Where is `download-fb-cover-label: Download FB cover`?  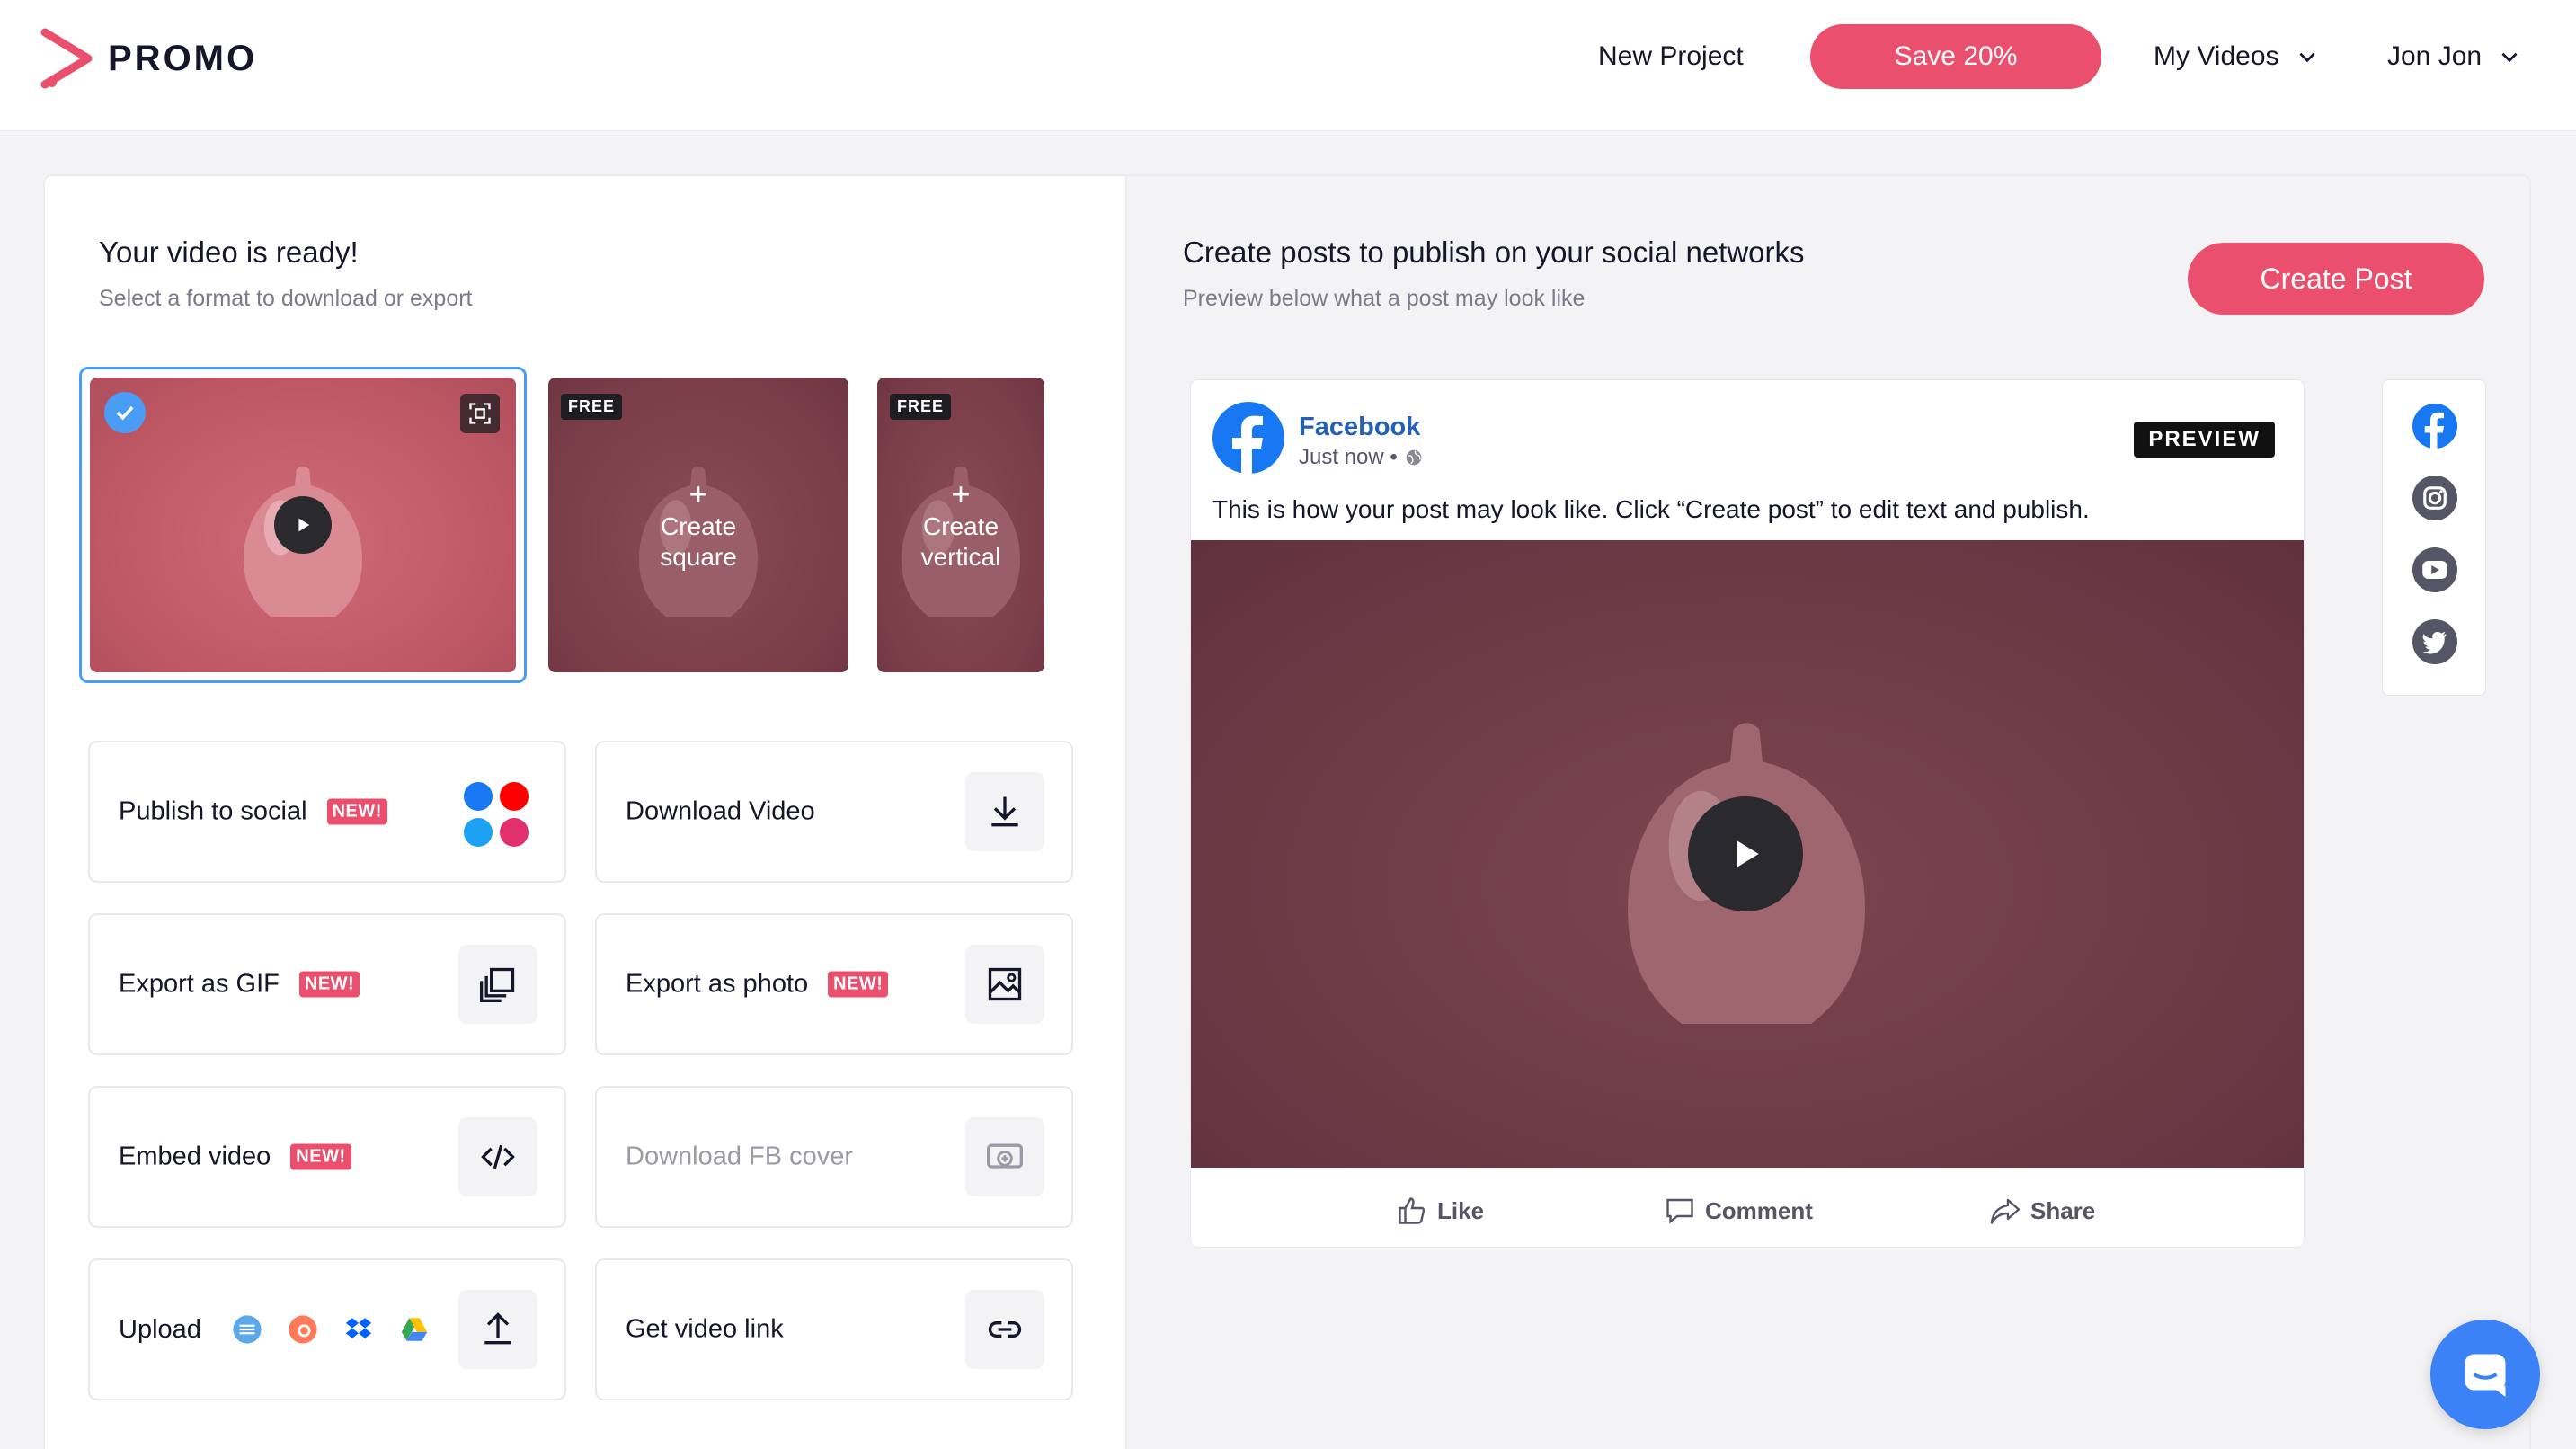 download-fb-cover-label: Download FB cover is located at coordinates (740, 1156).